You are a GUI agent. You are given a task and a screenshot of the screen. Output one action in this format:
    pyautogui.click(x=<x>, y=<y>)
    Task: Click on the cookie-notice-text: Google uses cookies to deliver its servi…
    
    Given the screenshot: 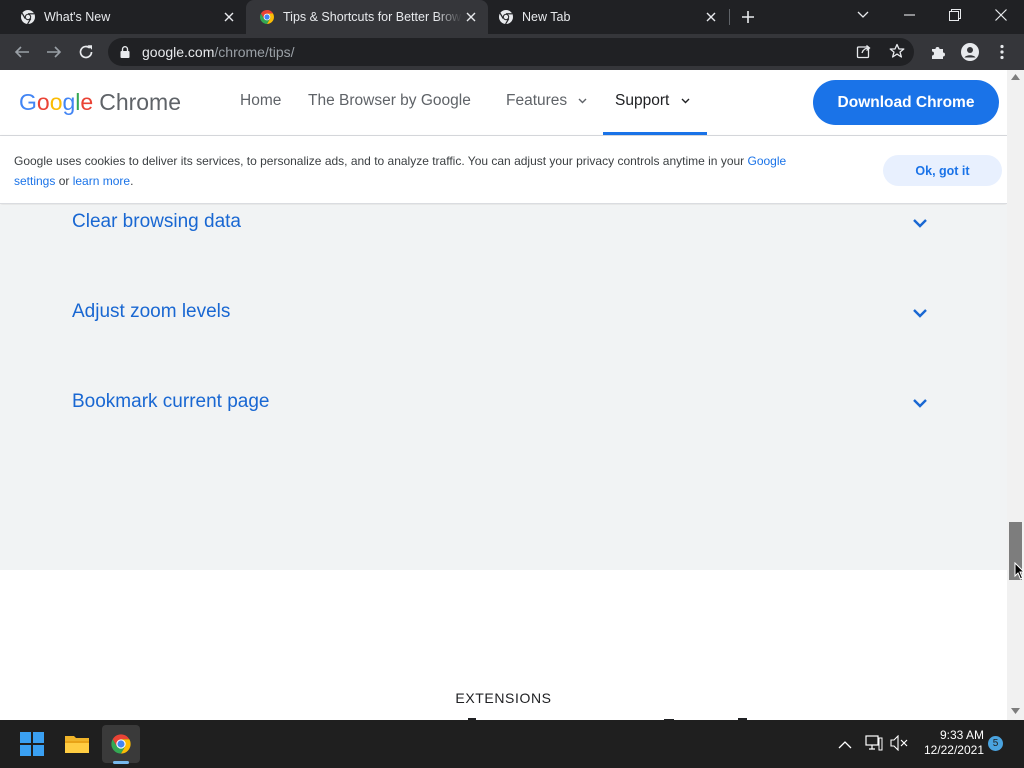 What is the action you would take?
    pyautogui.click(x=419, y=171)
    